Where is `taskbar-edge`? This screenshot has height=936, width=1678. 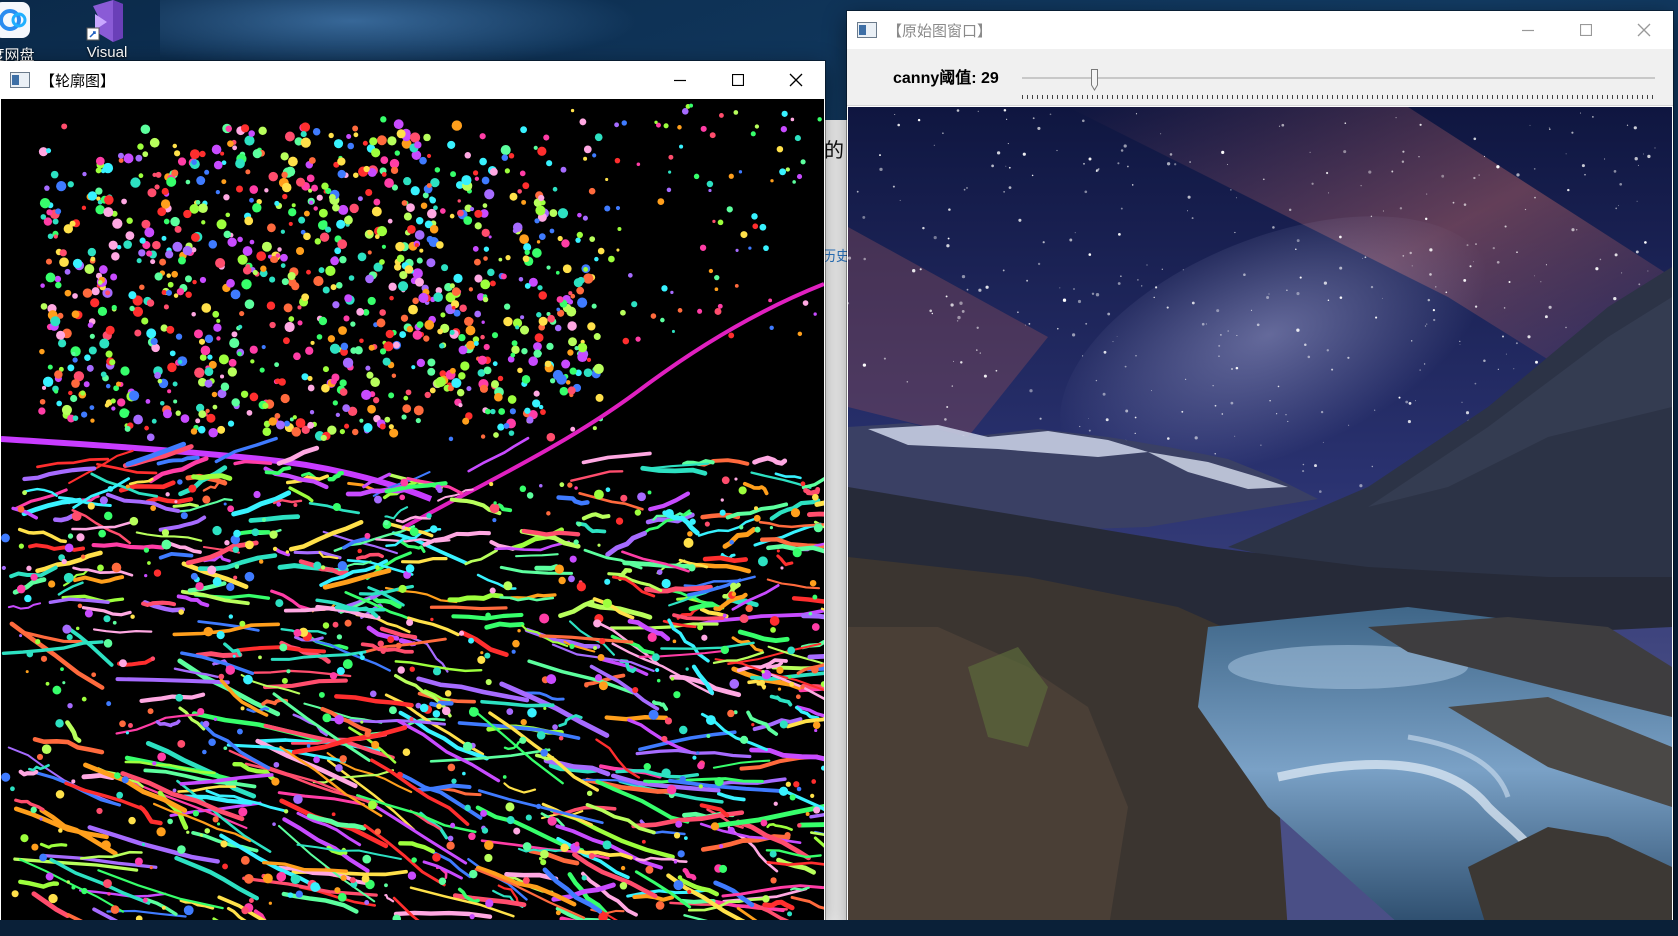
taskbar-edge is located at coordinates (839, 928).